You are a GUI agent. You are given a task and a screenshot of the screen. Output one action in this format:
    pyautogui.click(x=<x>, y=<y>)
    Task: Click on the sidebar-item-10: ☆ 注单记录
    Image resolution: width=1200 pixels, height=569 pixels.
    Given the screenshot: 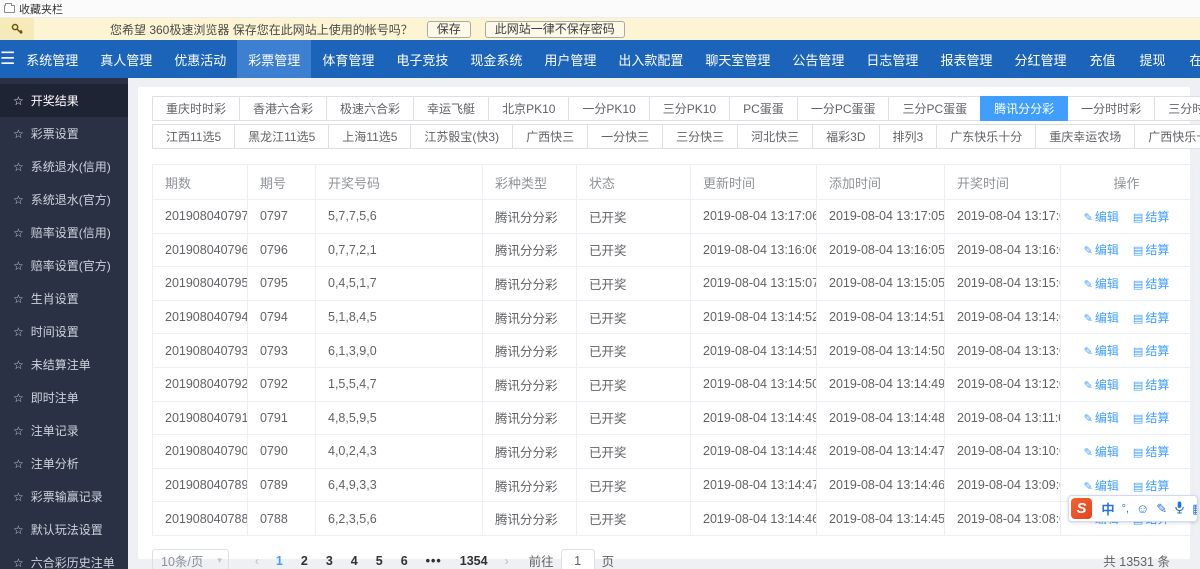 What is the action you would take?
    pyautogui.click(x=64, y=430)
    